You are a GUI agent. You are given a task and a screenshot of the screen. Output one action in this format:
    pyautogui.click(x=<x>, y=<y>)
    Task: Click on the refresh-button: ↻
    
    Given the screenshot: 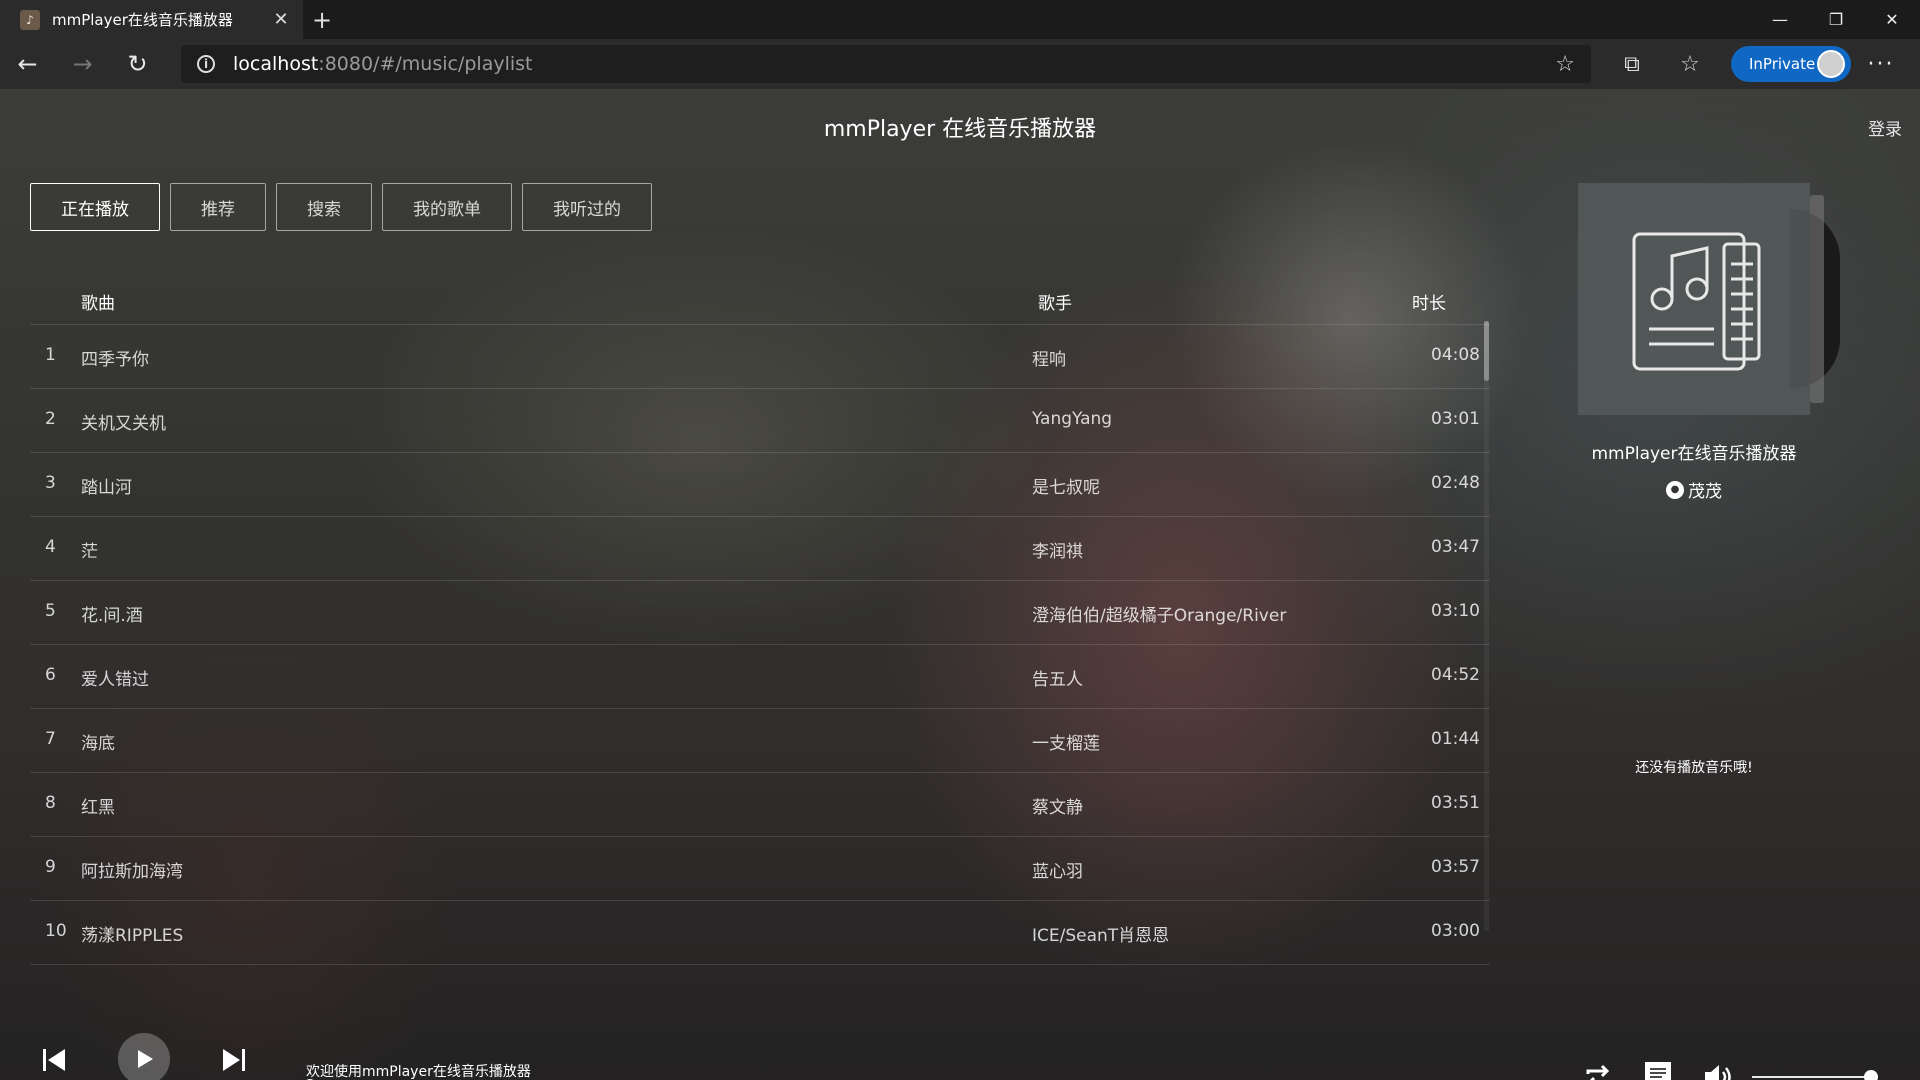 What is the action you would take?
    pyautogui.click(x=137, y=64)
    